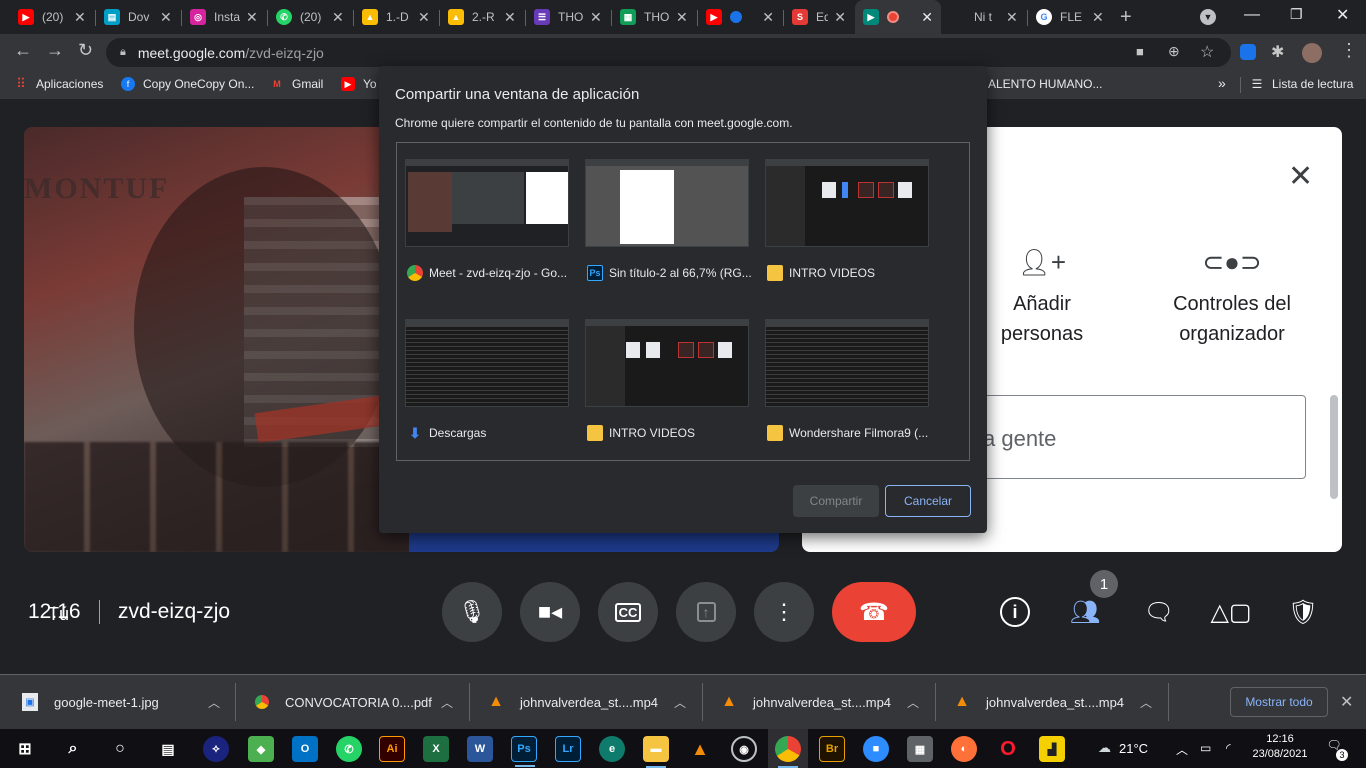 This screenshot has height=768, width=1366. What do you see at coordinates (138, 17) in the screenshot?
I see `tab-dov: ▤ Dov ✕` at bounding box center [138, 17].